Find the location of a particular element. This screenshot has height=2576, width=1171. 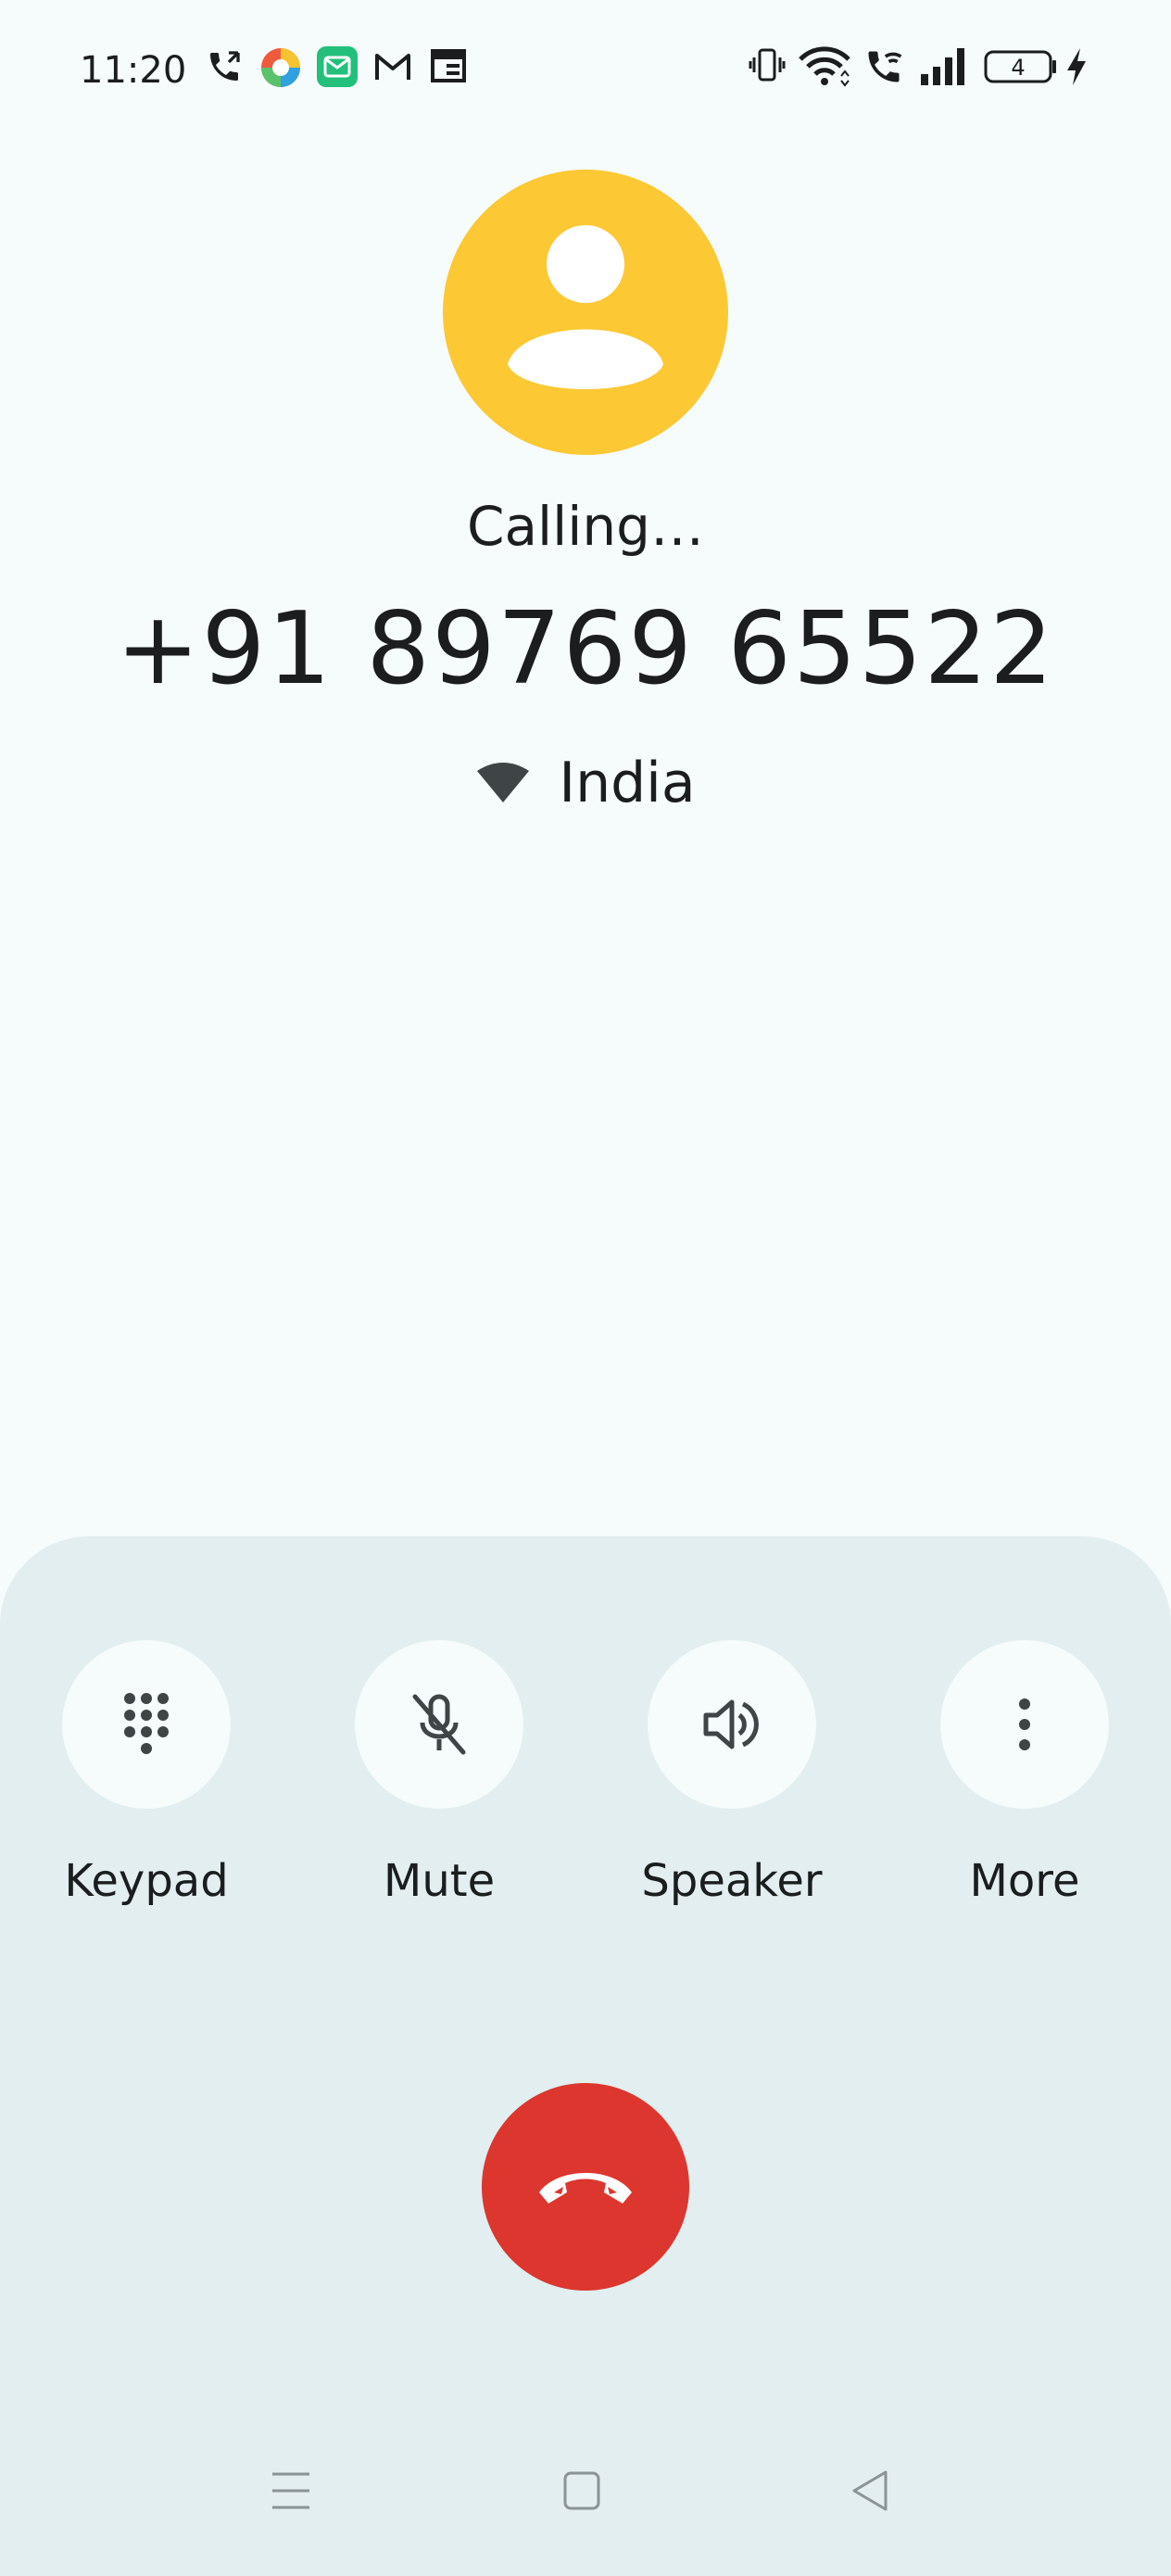

dialpad-icon is located at coordinates (147, 1724).